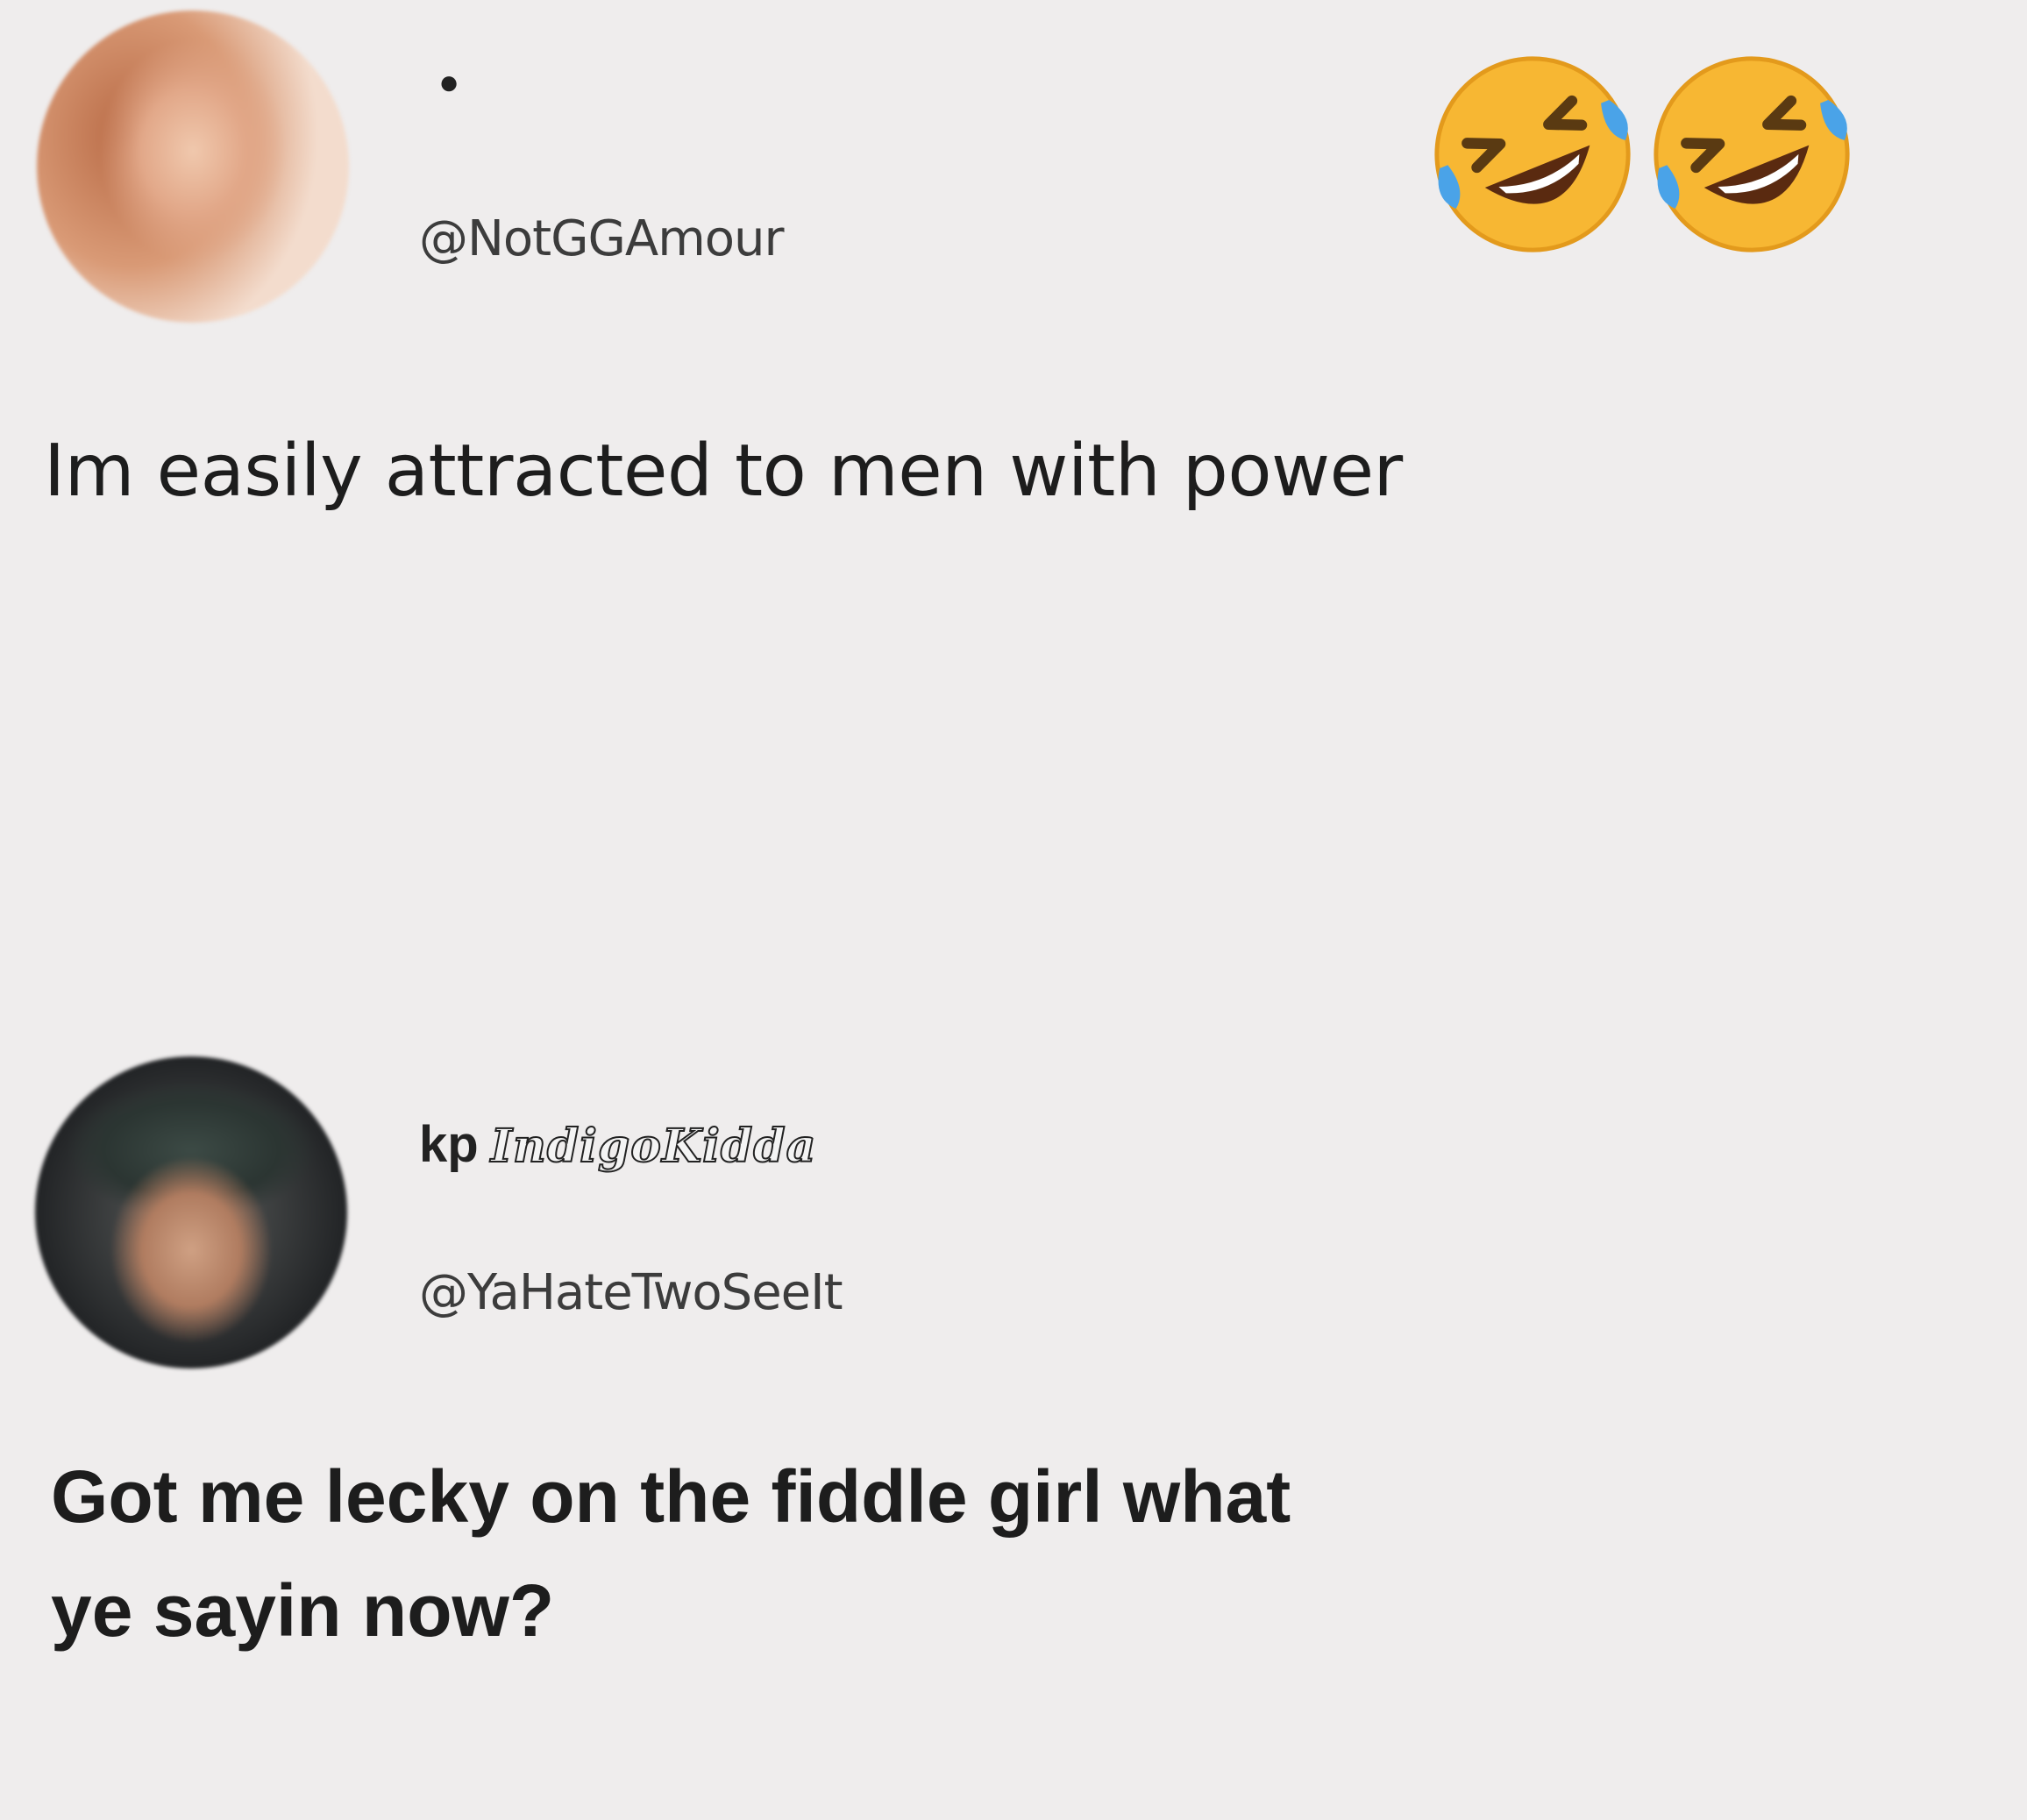 The image size is (2027, 1820). Describe the element at coordinates (723, 471) in the screenshot. I see `tweet-text-1: Im easily attracted to men with power` at that location.